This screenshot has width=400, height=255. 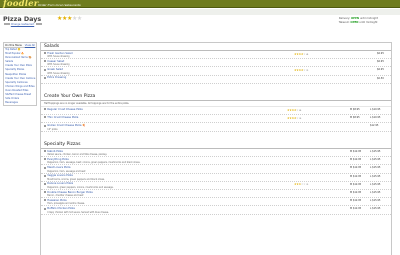 What do you see at coordinates (200, 4) in the screenshot?
I see `top-bar: foodler Order from local restaurants` at bounding box center [200, 4].